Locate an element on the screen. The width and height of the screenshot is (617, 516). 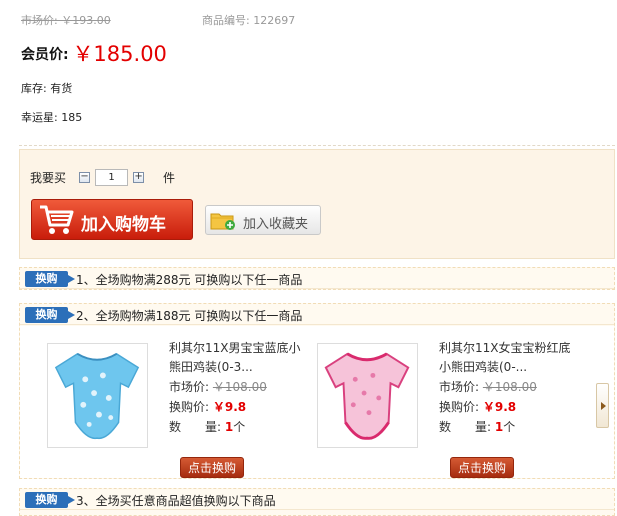
promotion-header: 换购 2、全场购物满188元 可换购以下任一商品 is located at coordinates (317, 314).